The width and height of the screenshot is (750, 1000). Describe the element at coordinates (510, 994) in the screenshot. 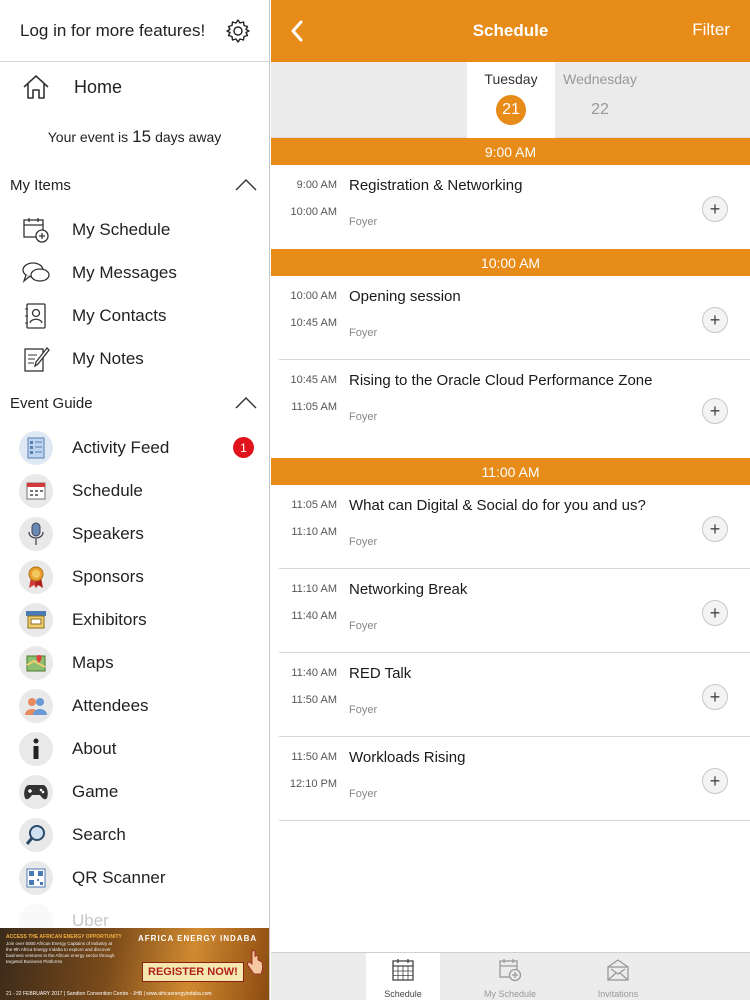

I see `tab-label: My Schedule` at that location.